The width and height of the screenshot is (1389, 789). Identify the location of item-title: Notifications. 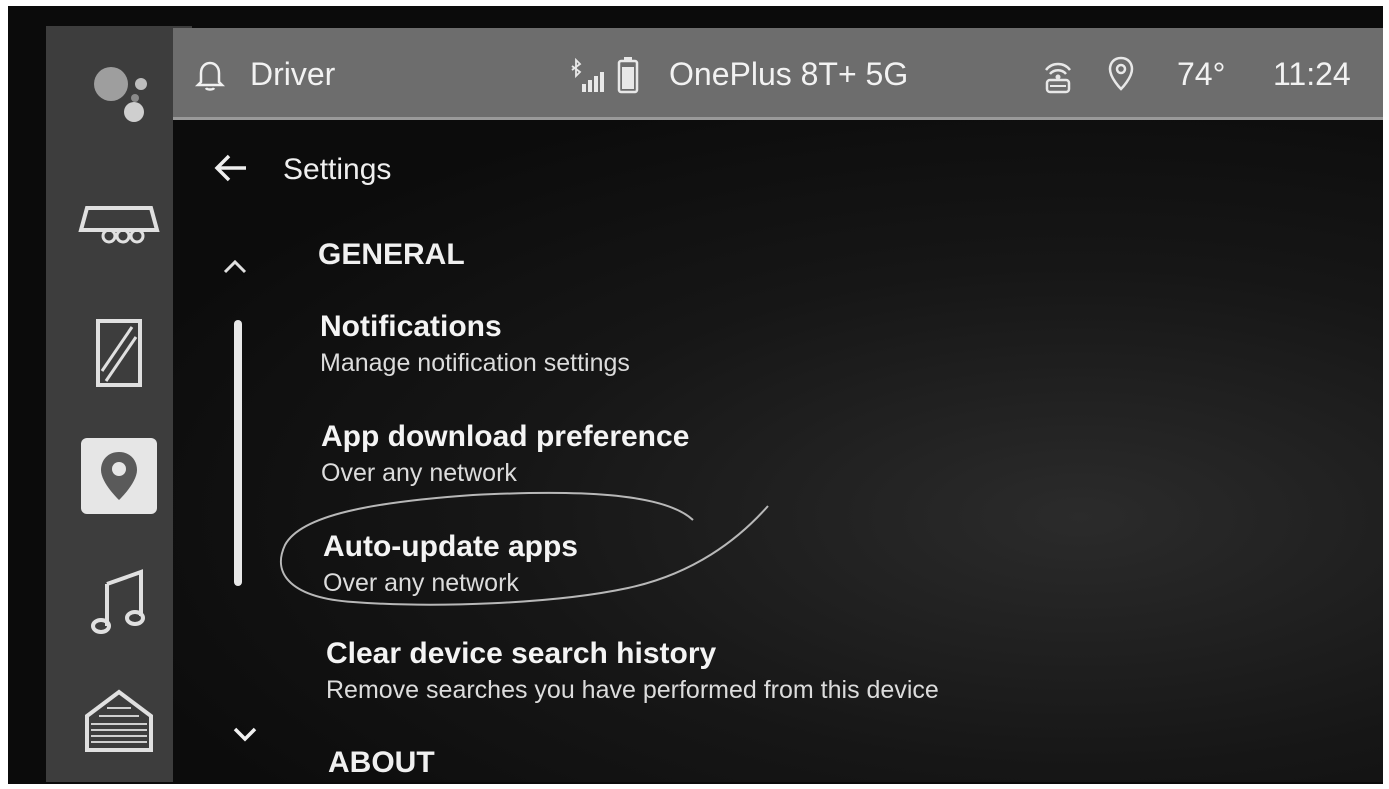
(411, 326).